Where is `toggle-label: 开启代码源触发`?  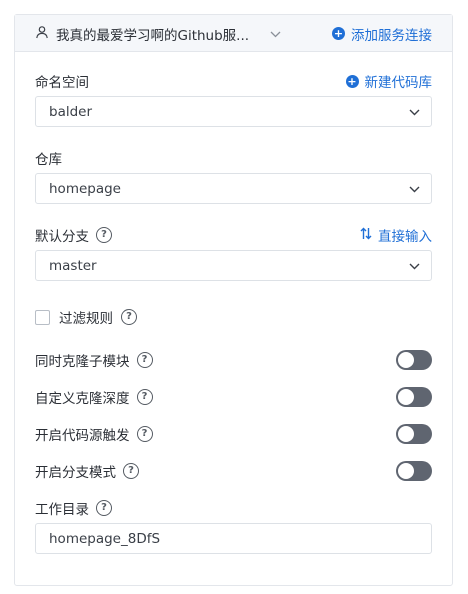 toggle-label: 开启代码源触发 is located at coordinates (82, 436).